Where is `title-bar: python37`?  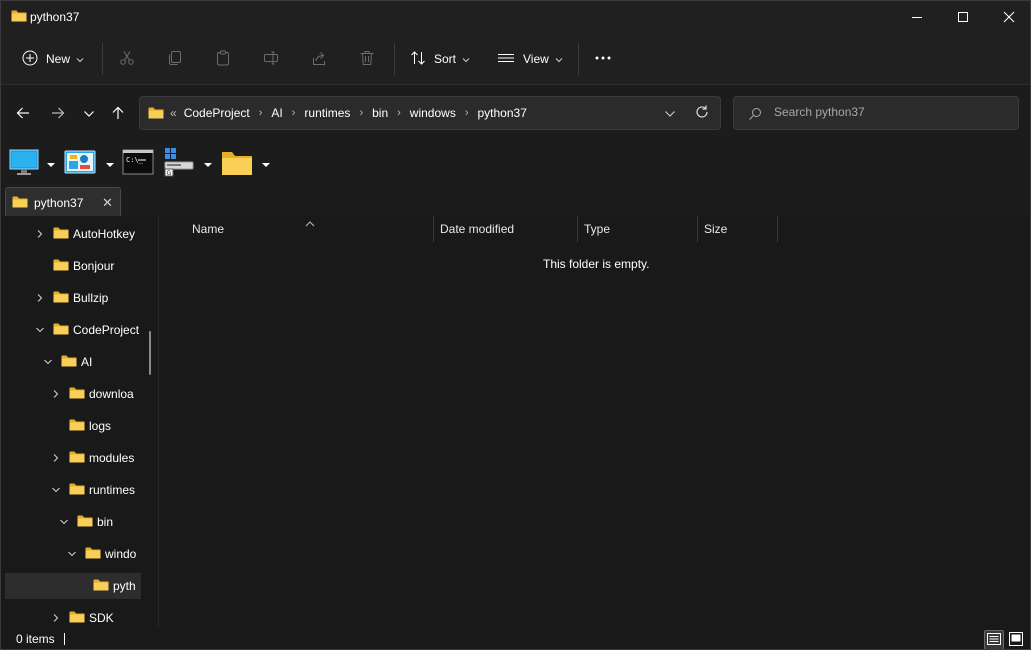
title-bar: python37 is located at coordinates (515, 17).